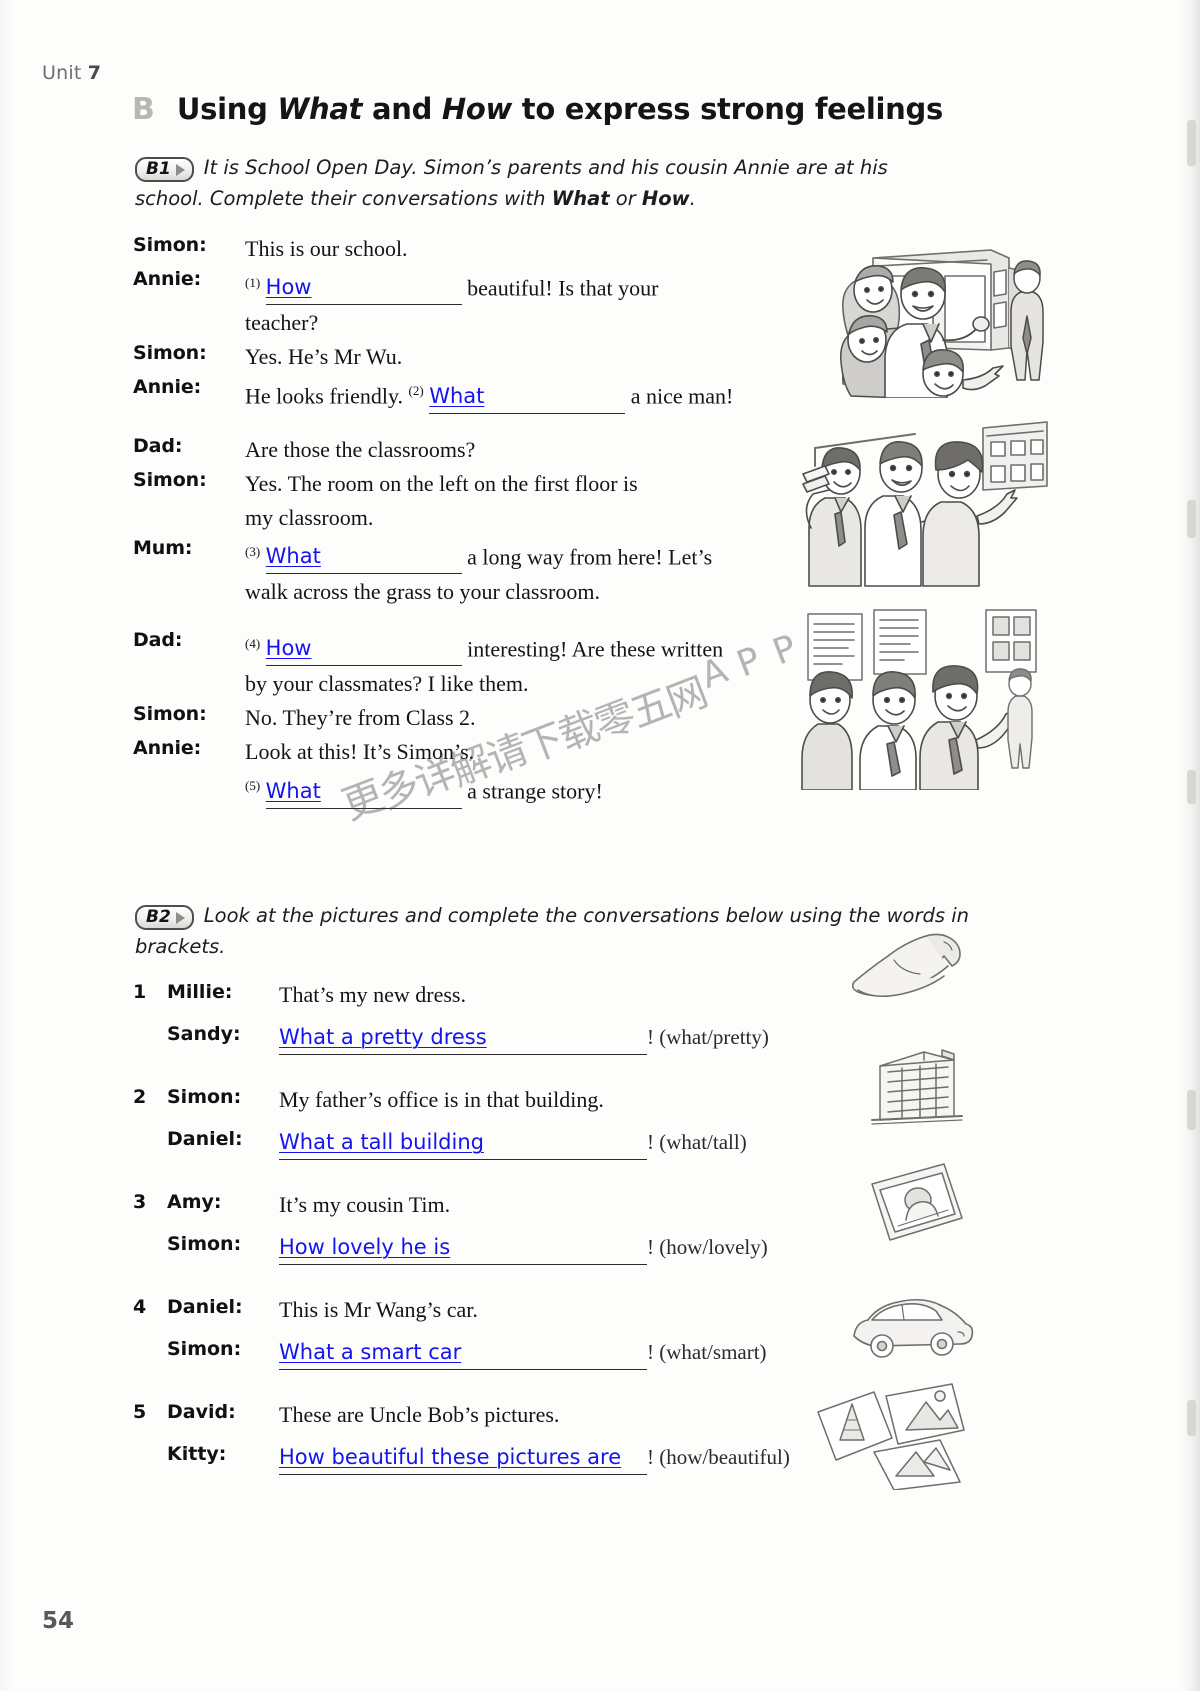 This screenshot has width=1200, height=1691. What do you see at coordinates (422, 591) in the screenshot?
I see `utterance-continuation: walk across the grass to your classroom.` at bounding box center [422, 591].